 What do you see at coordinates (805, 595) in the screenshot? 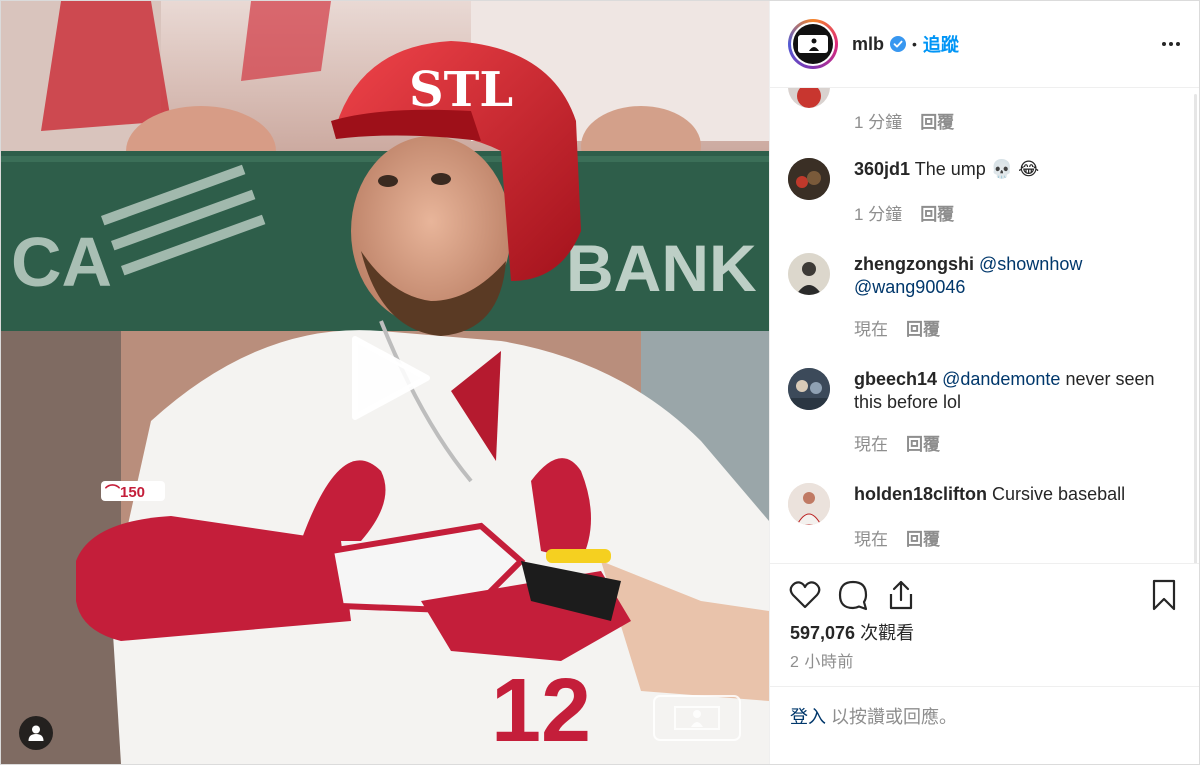
I see `heart-icon` at bounding box center [805, 595].